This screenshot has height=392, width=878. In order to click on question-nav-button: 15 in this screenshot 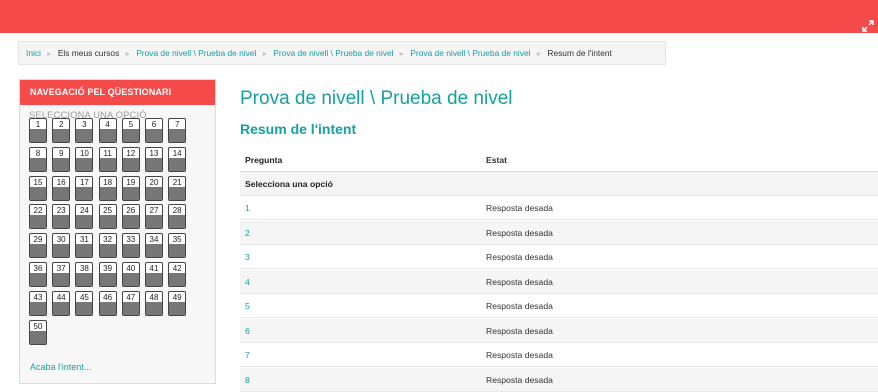, I will do `click(38, 188)`.